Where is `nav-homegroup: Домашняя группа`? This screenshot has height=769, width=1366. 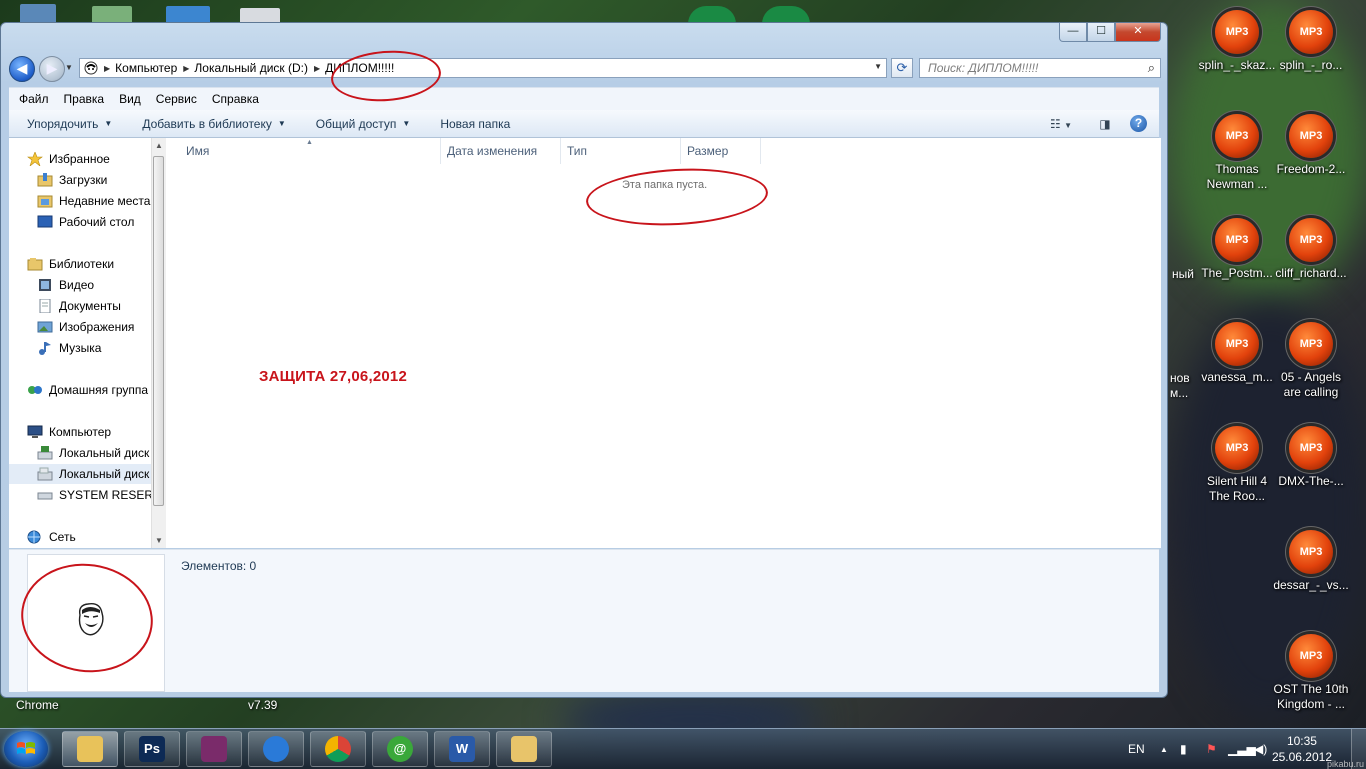 nav-homegroup: Домашняя группа is located at coordinates (87, 390).